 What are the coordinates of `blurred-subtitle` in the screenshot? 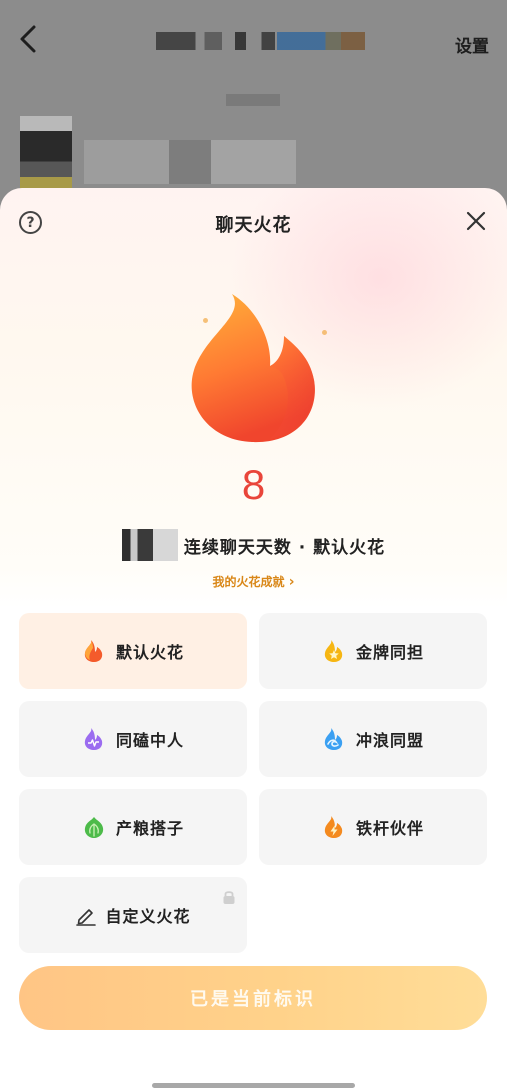 It's located at (253, 100).